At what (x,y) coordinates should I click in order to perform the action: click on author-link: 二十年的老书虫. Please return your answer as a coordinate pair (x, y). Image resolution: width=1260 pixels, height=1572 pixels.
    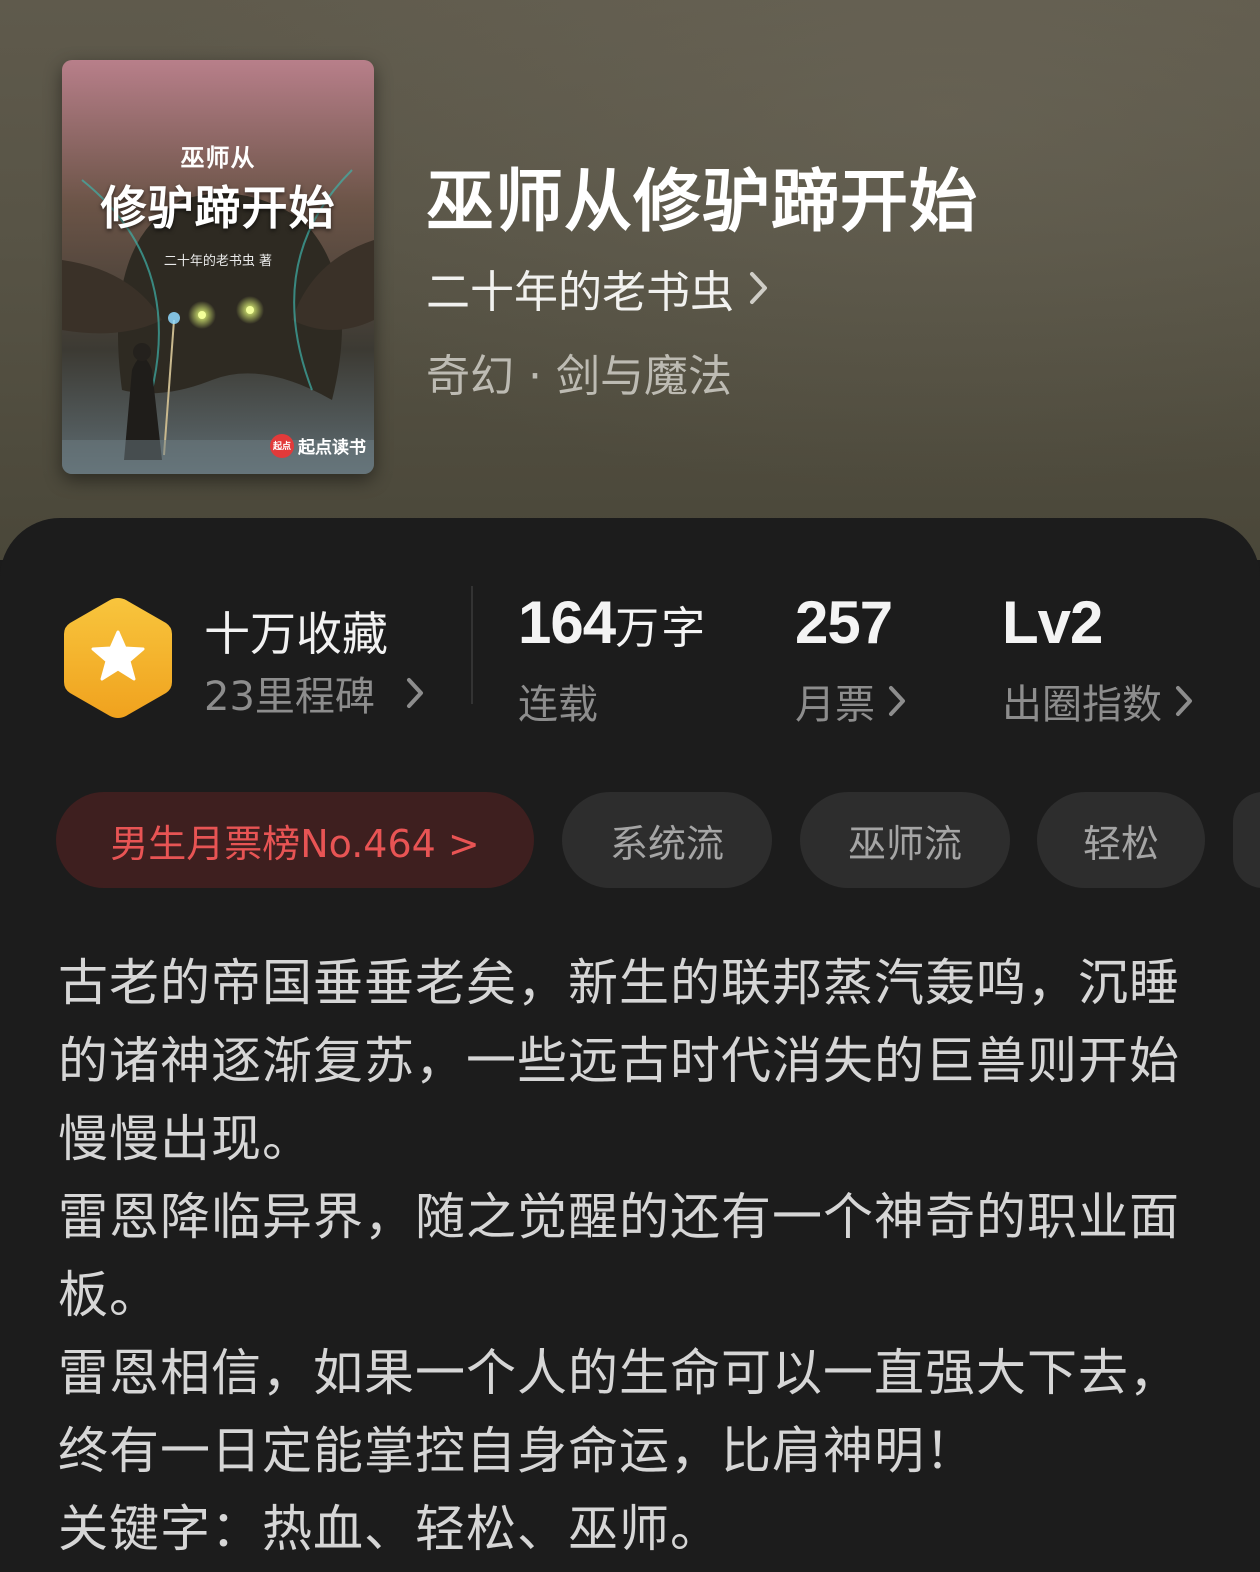
    Looking at the image, I should click on (598, 288).